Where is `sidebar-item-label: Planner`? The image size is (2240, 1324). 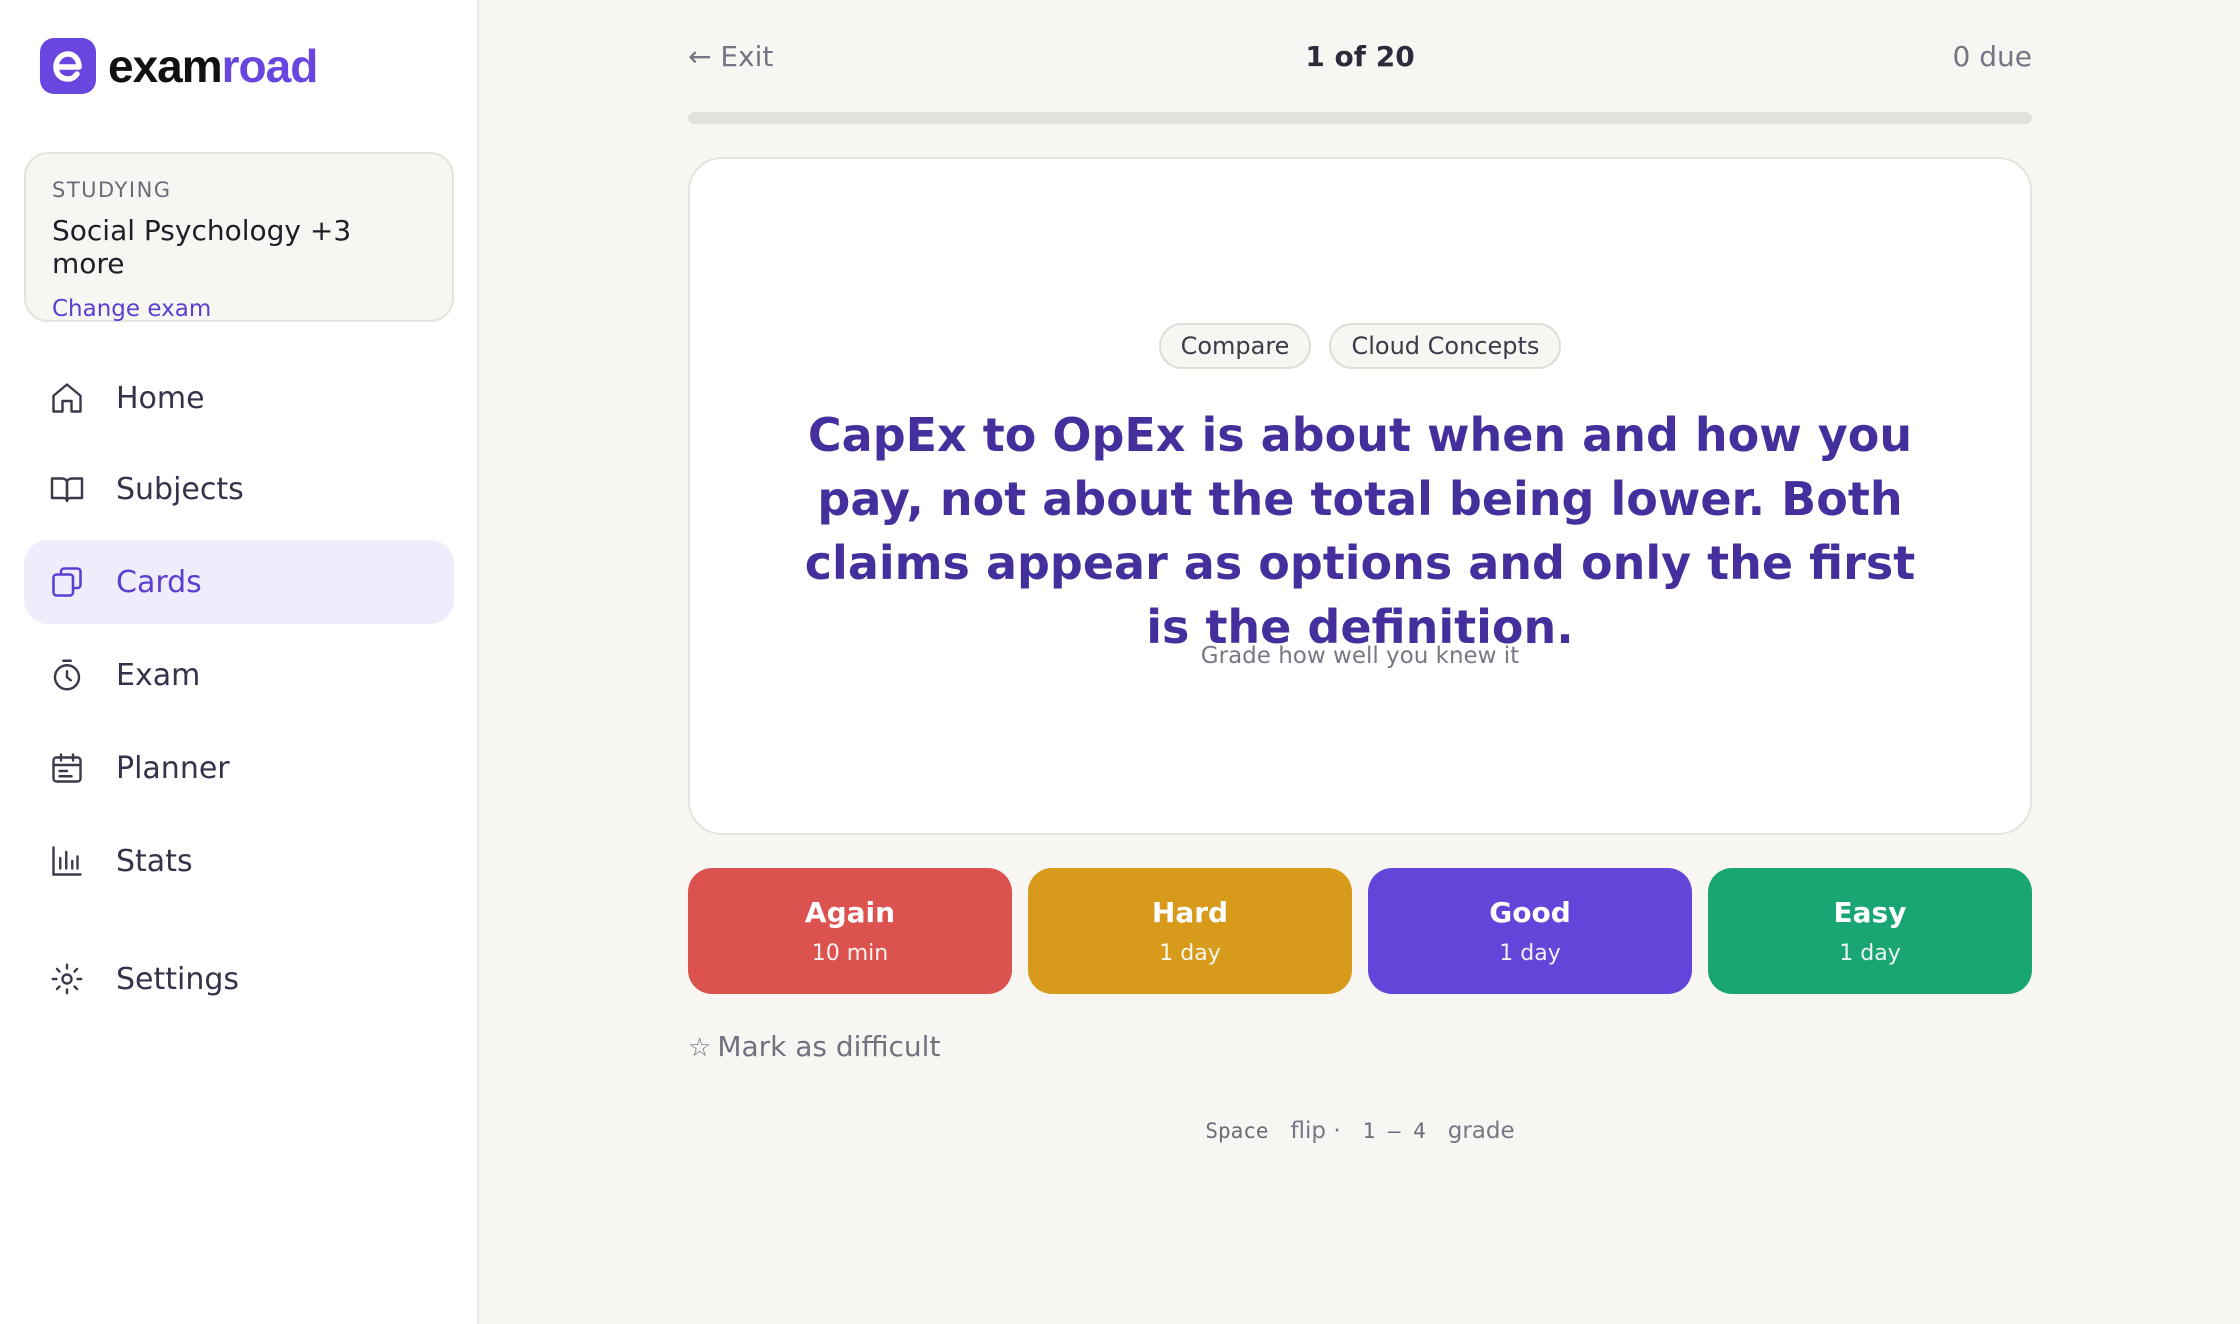 sidebar-item-label: Planner is located at coordinates (173, 768).